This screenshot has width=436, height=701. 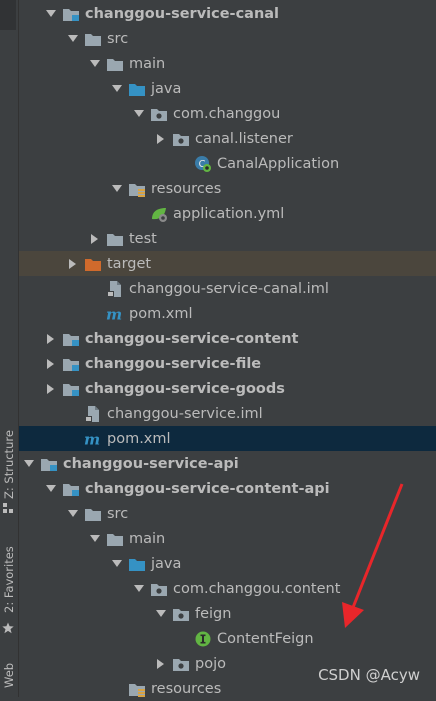 What do you see at coordinates (227, 188) in the screenshot?
I see `tree-row: resources` at bounding box center [227, 188].